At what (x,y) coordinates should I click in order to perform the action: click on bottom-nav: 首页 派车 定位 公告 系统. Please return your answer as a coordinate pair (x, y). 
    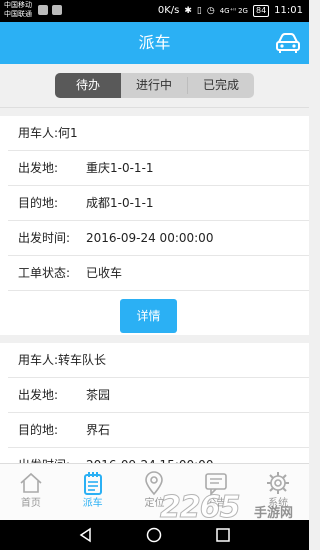
    Looking at the image, I should click on (154, 491).